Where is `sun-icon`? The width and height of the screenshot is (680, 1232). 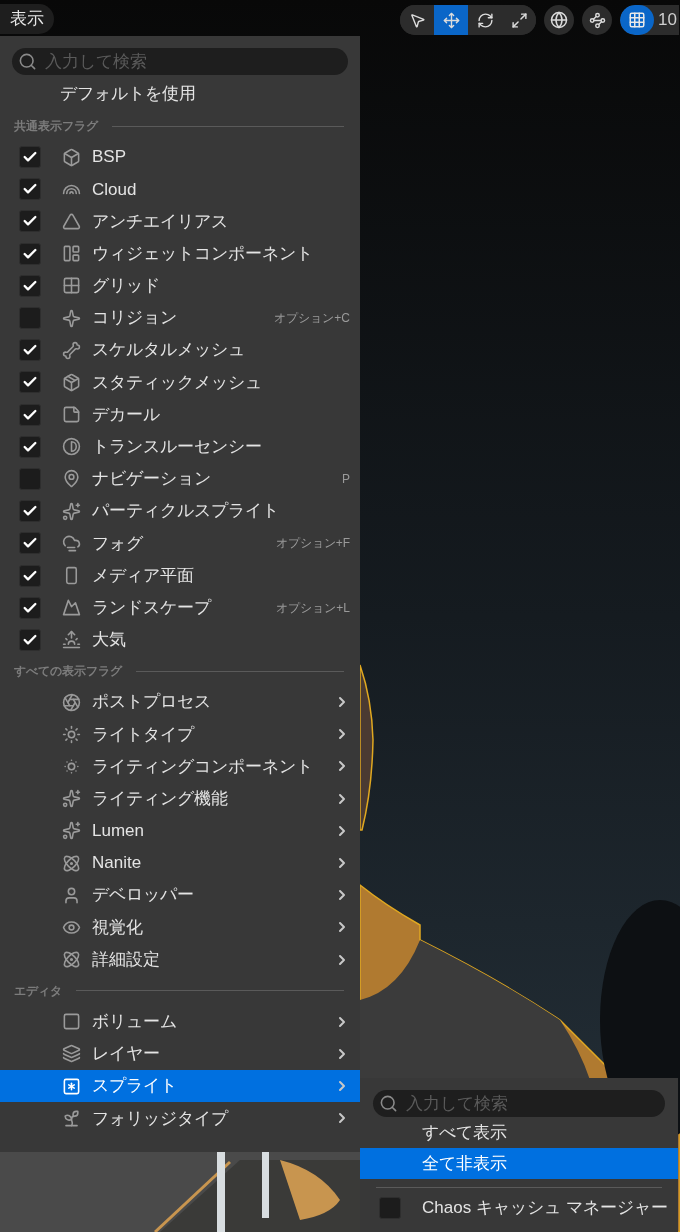 sun-icon is located at coordinates (71, 734).